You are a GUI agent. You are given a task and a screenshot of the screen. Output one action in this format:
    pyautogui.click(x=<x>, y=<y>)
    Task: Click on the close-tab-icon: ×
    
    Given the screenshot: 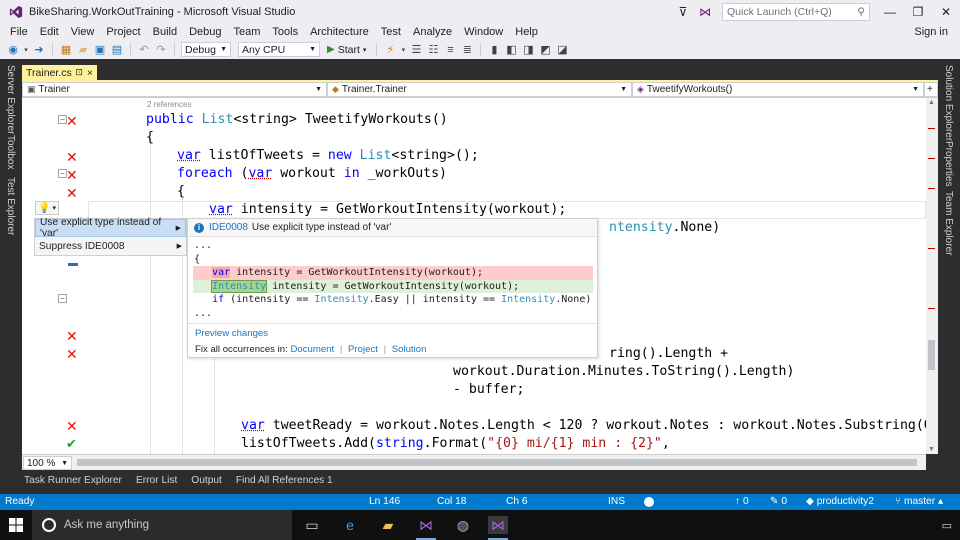 What is the action you would take?
    pyautogui.click(x=90, y=73)
    